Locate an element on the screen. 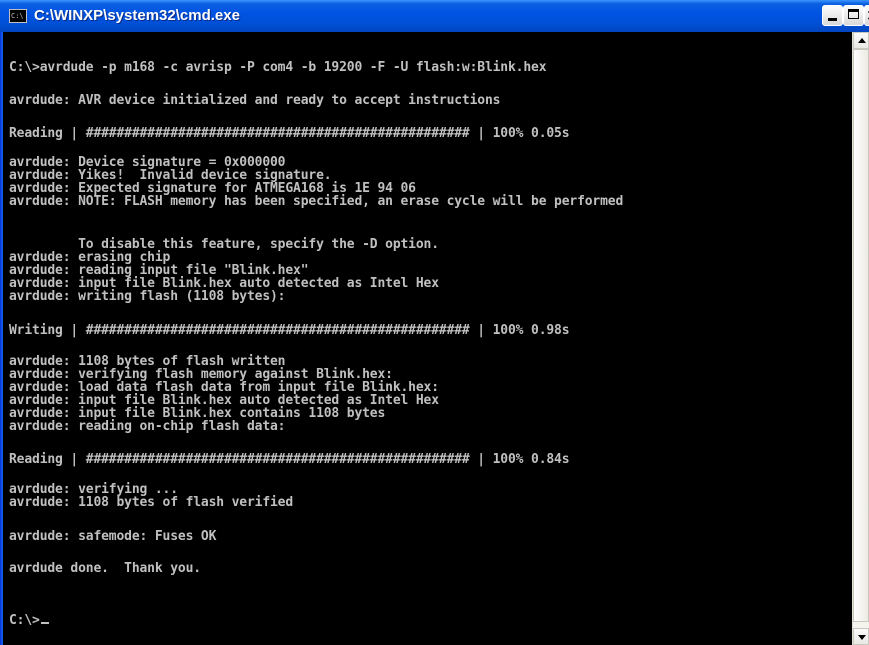 The image size is (869, 645). scrollbar-thumb is located at coordinates (861, 335).